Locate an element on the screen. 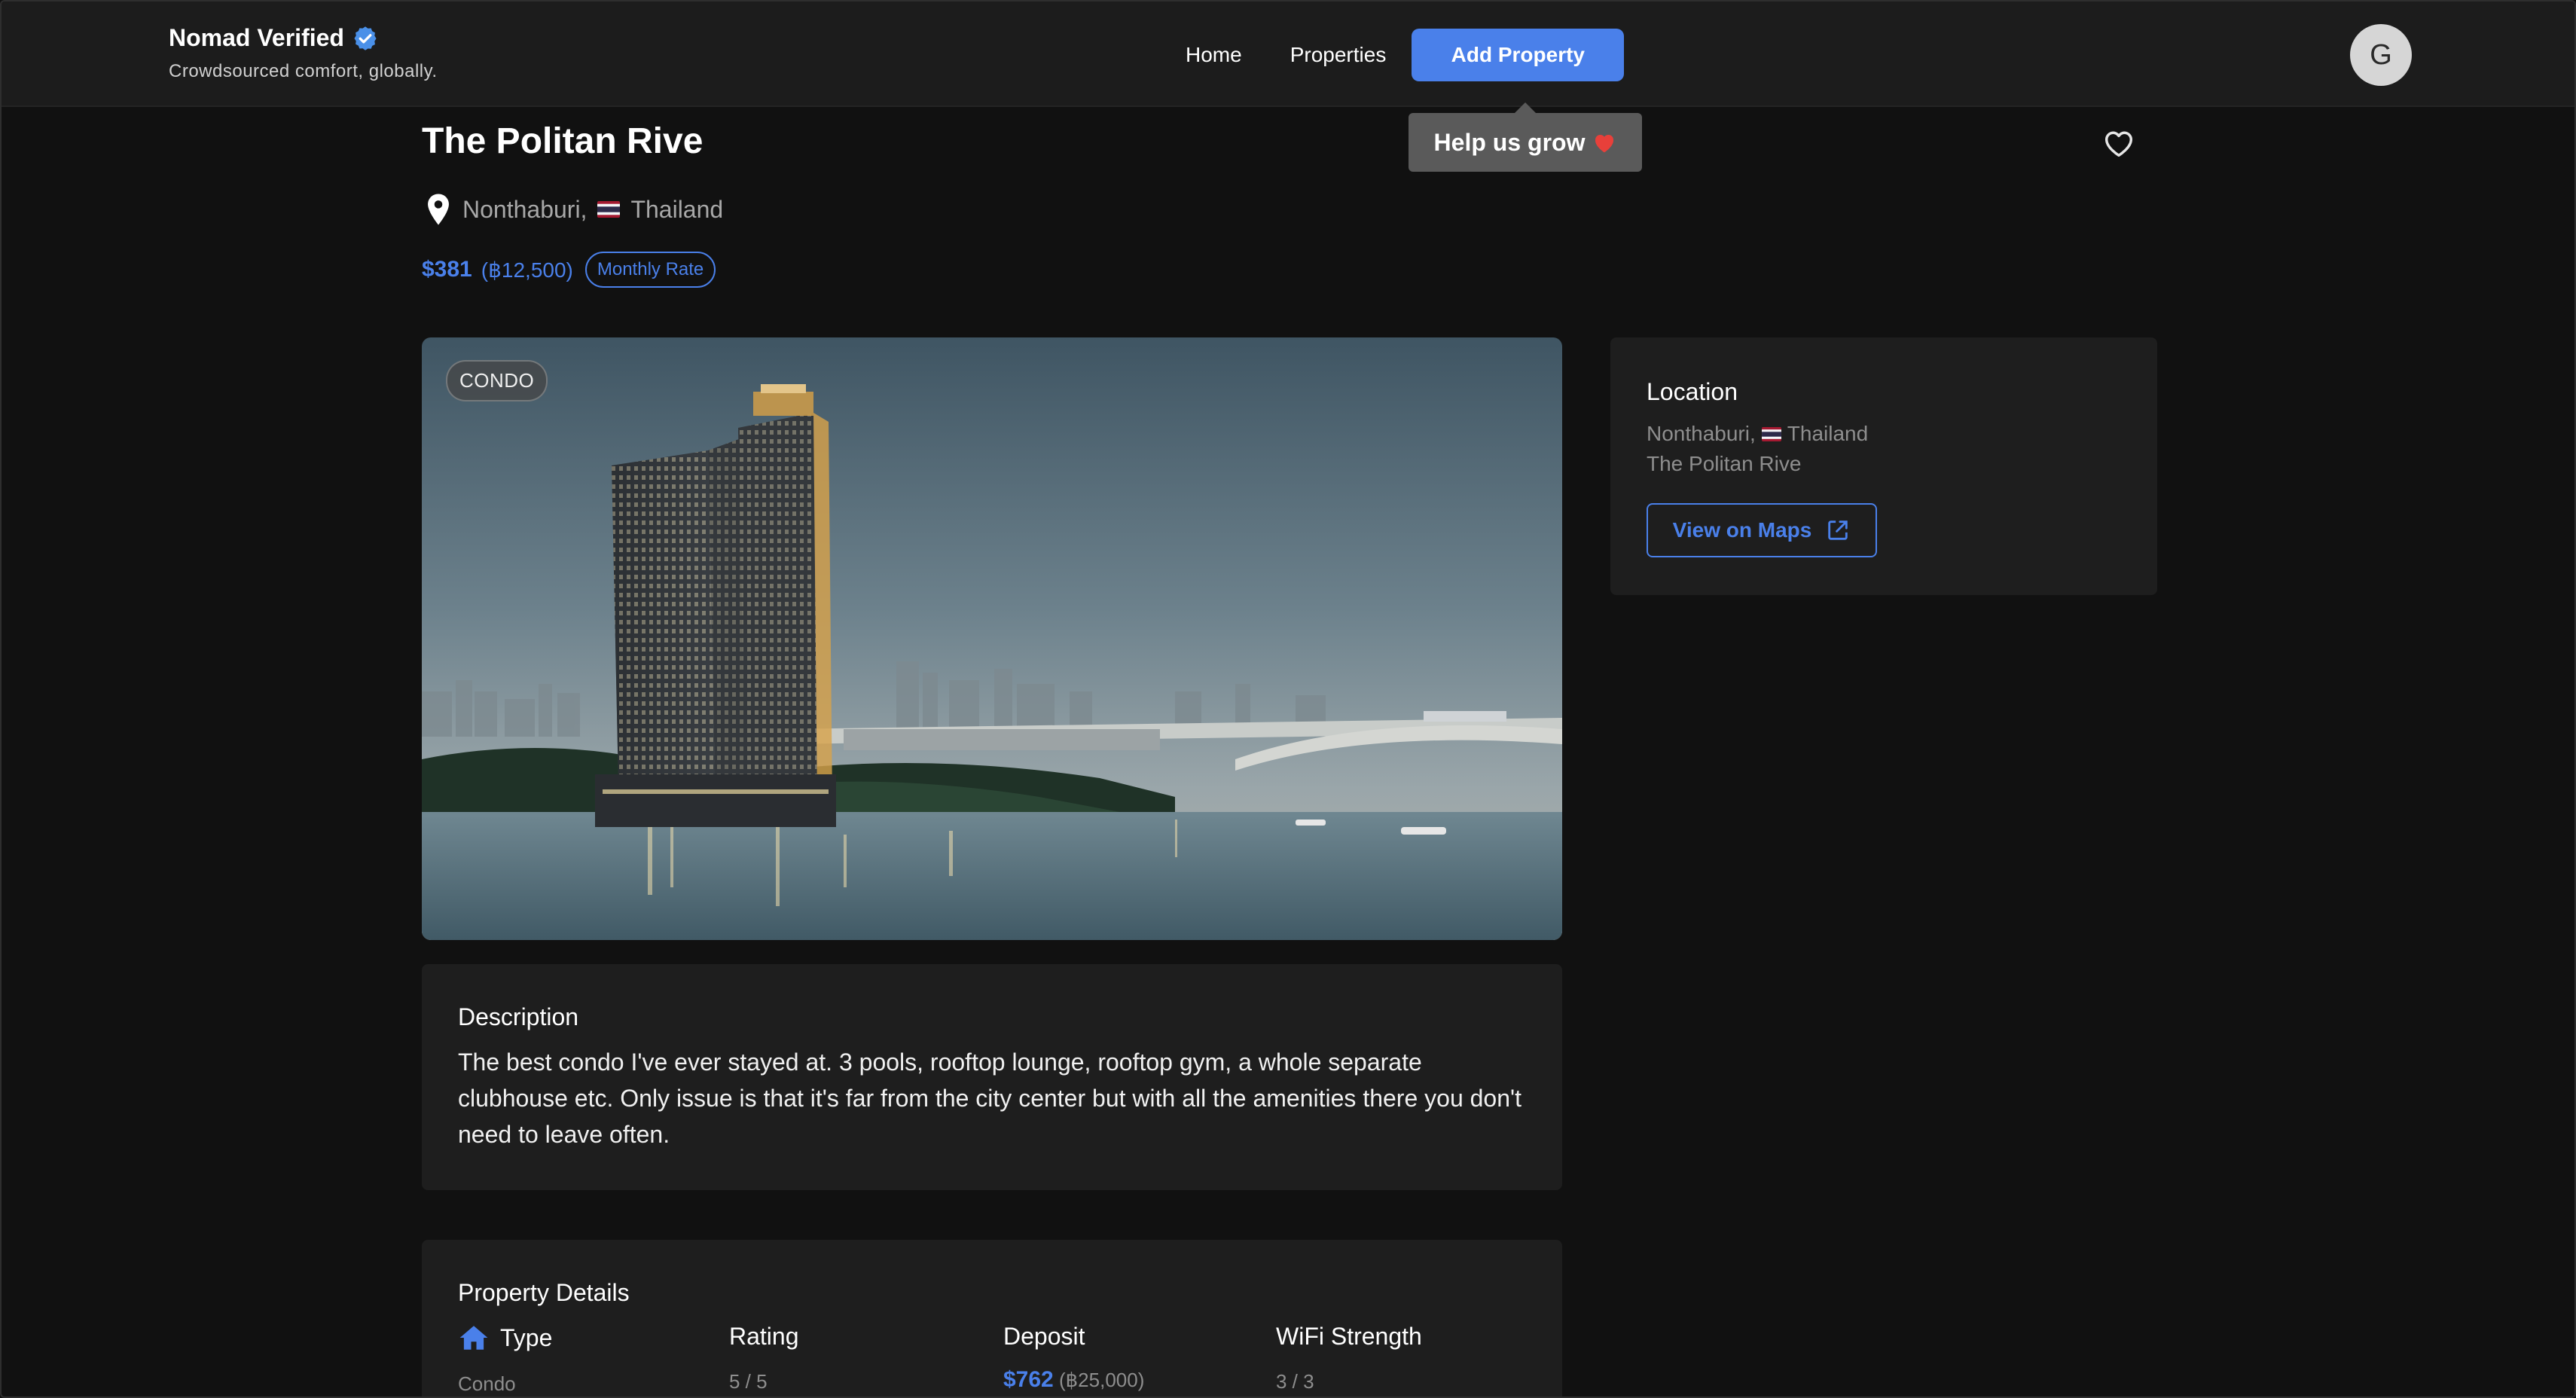  brand-tagline: Crowdsourced comfort, globally. is located at coordinates (304, 71).